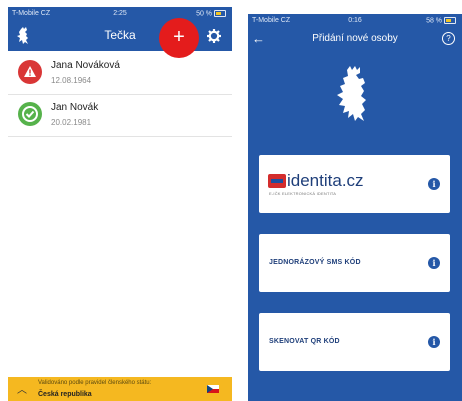 This screenshot has height=401, width=462. Describe the element at coordinates (303, 193) in the screenshot. I see `identita-subtitle: E-IČK ELEKTRONICKÁ IDENTITA` at that location.